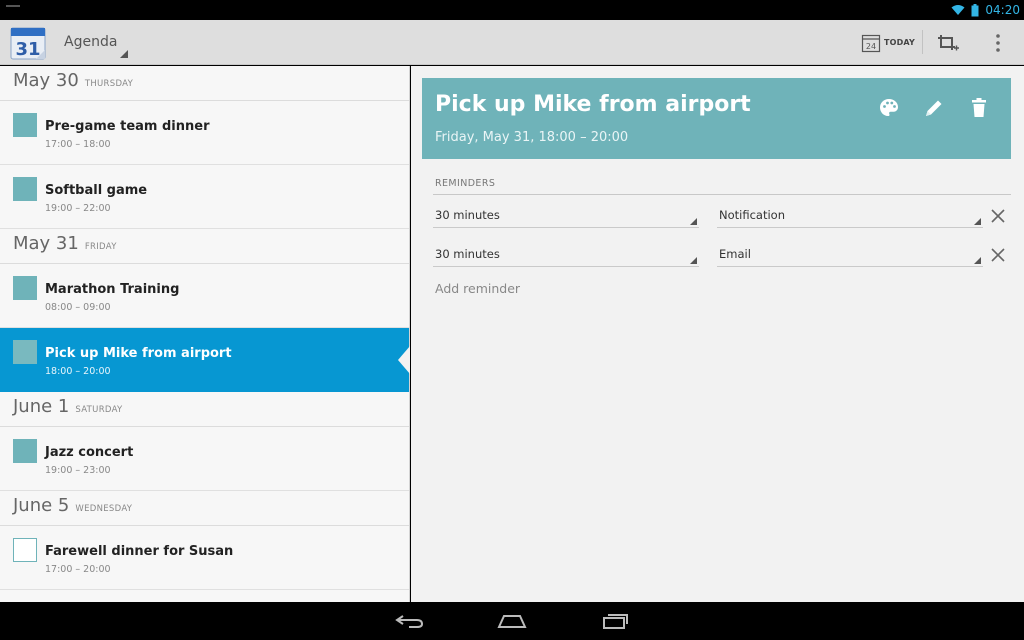  I want to click on day-header: May 31 FRIDAY, so click(204, 246).